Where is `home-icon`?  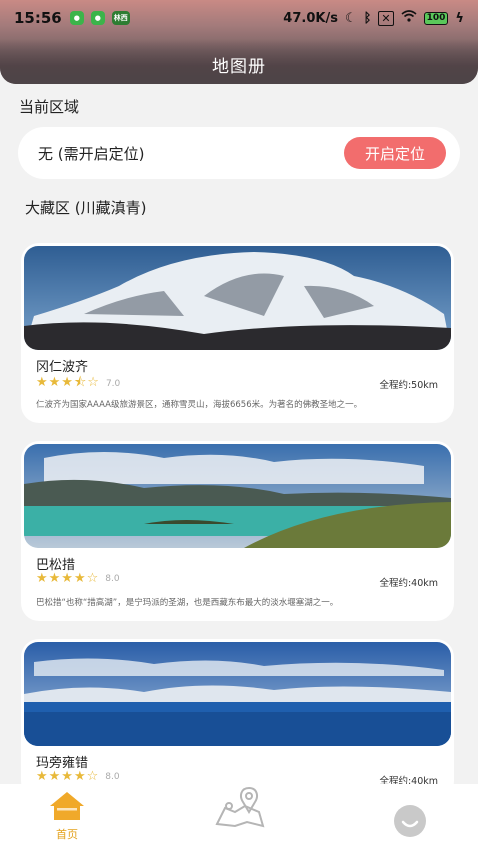
home-icon is located at coordinates (67, 806).